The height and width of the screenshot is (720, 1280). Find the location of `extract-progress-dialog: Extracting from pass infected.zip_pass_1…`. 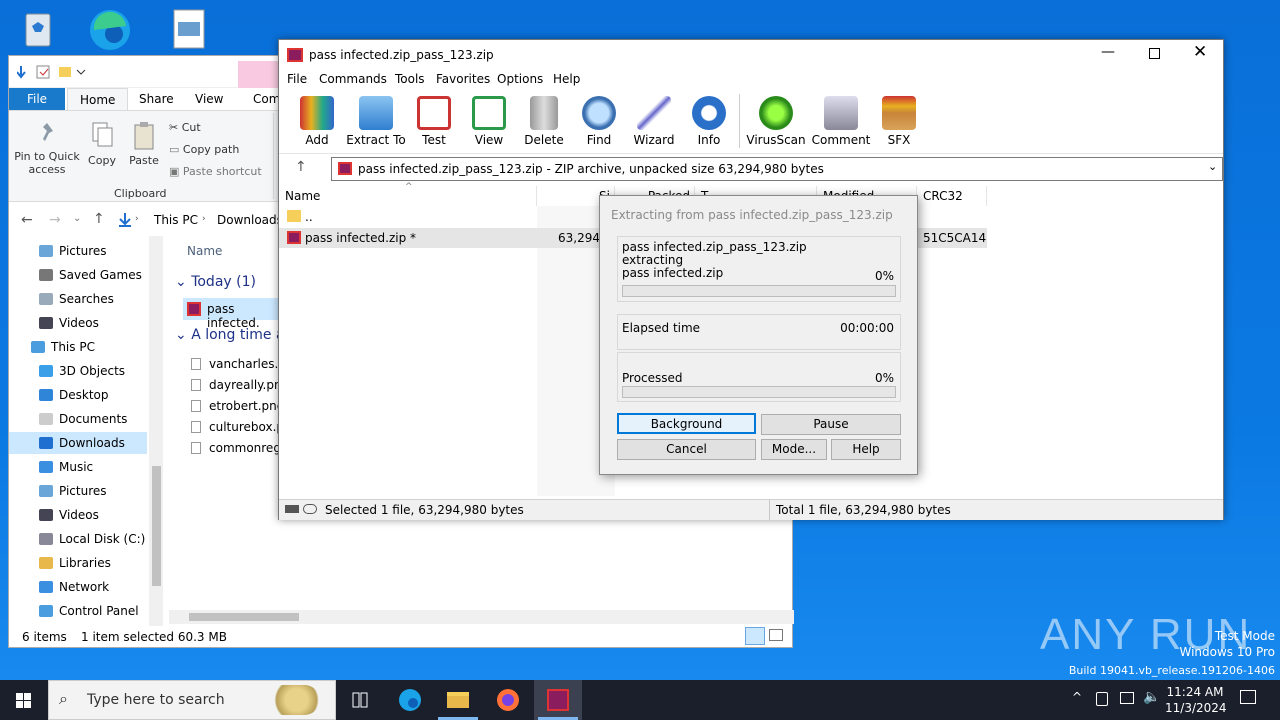

extract-progress-dialog: Extracting from pass infected.zip_pass_1… is located at coordinates (758, 335).